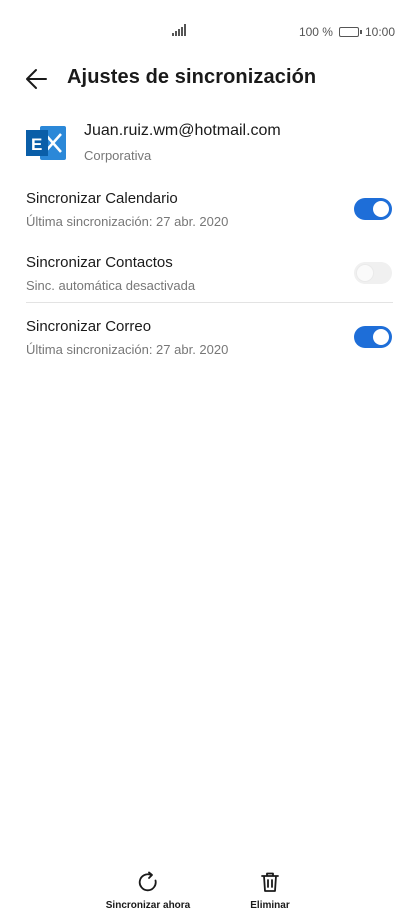  I want to click on exchange-logo-icon: E, so click(46, 143).